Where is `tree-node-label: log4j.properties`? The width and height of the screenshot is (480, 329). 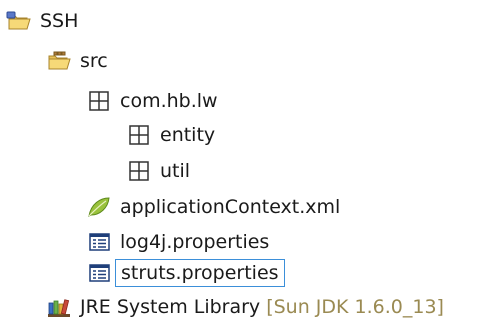
tree-node-label: log4j.properties is located at coordinates (195, 242).